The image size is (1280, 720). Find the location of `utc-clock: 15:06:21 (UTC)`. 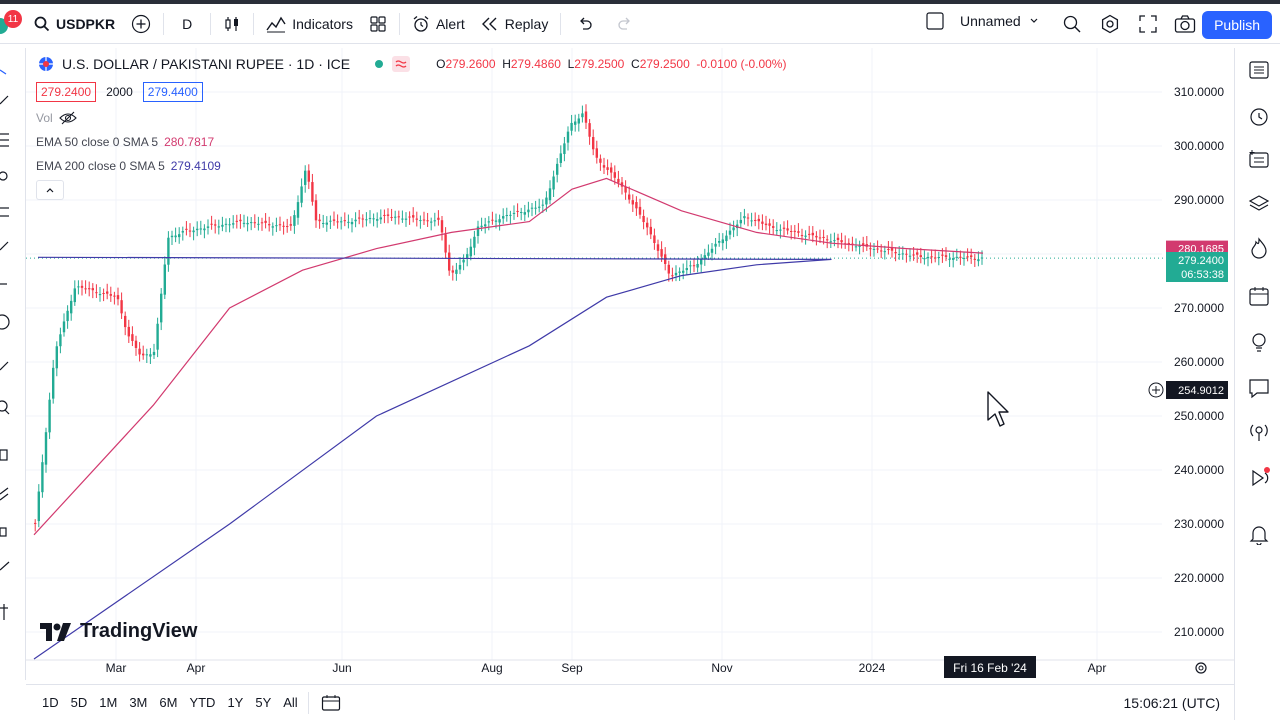

utc-clock: 15:06:21 (UTC) is located at coordinates (1172, 703).